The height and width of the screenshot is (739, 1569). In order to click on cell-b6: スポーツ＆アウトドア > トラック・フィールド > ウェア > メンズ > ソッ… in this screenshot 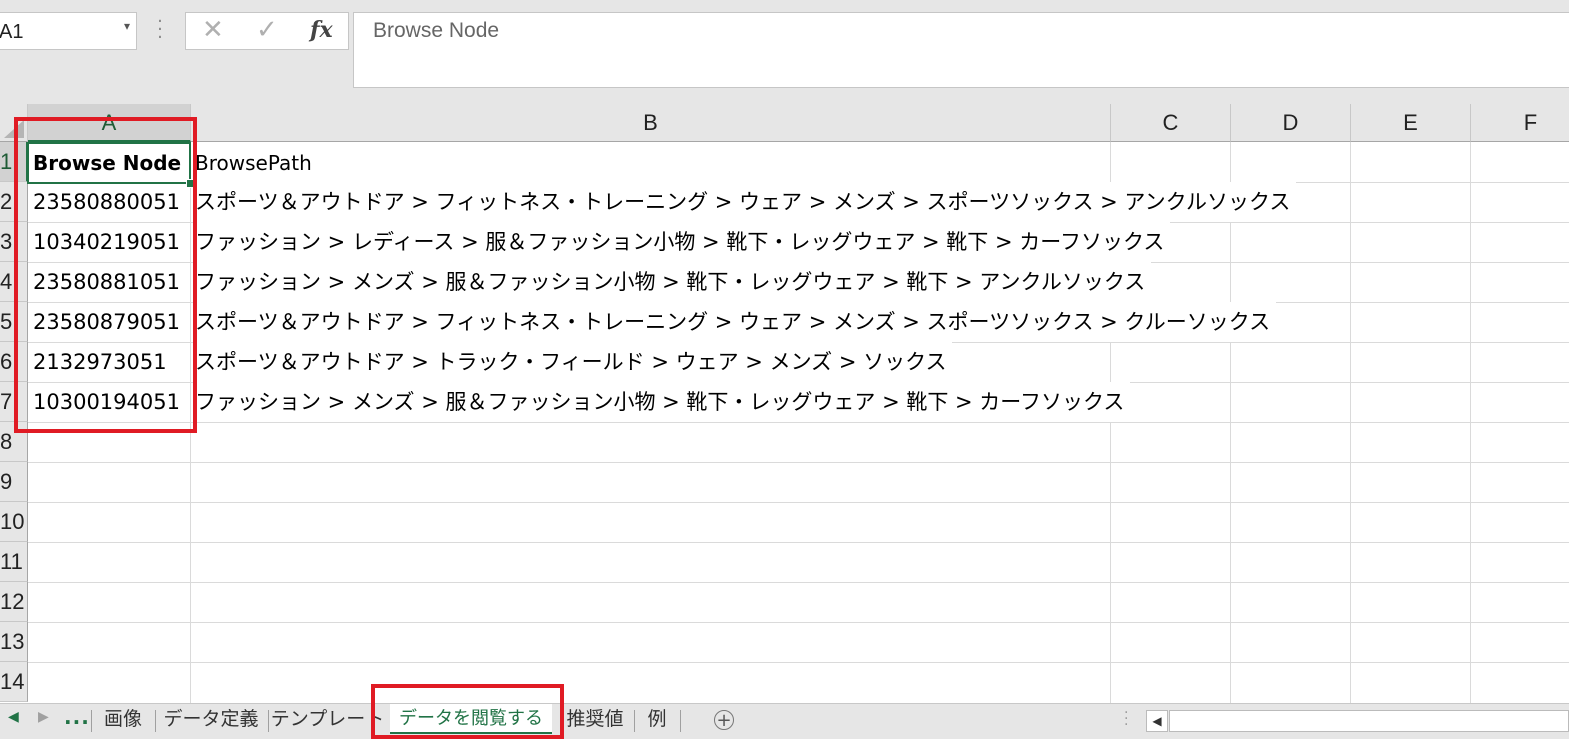, I will do `click(574, 362)`.